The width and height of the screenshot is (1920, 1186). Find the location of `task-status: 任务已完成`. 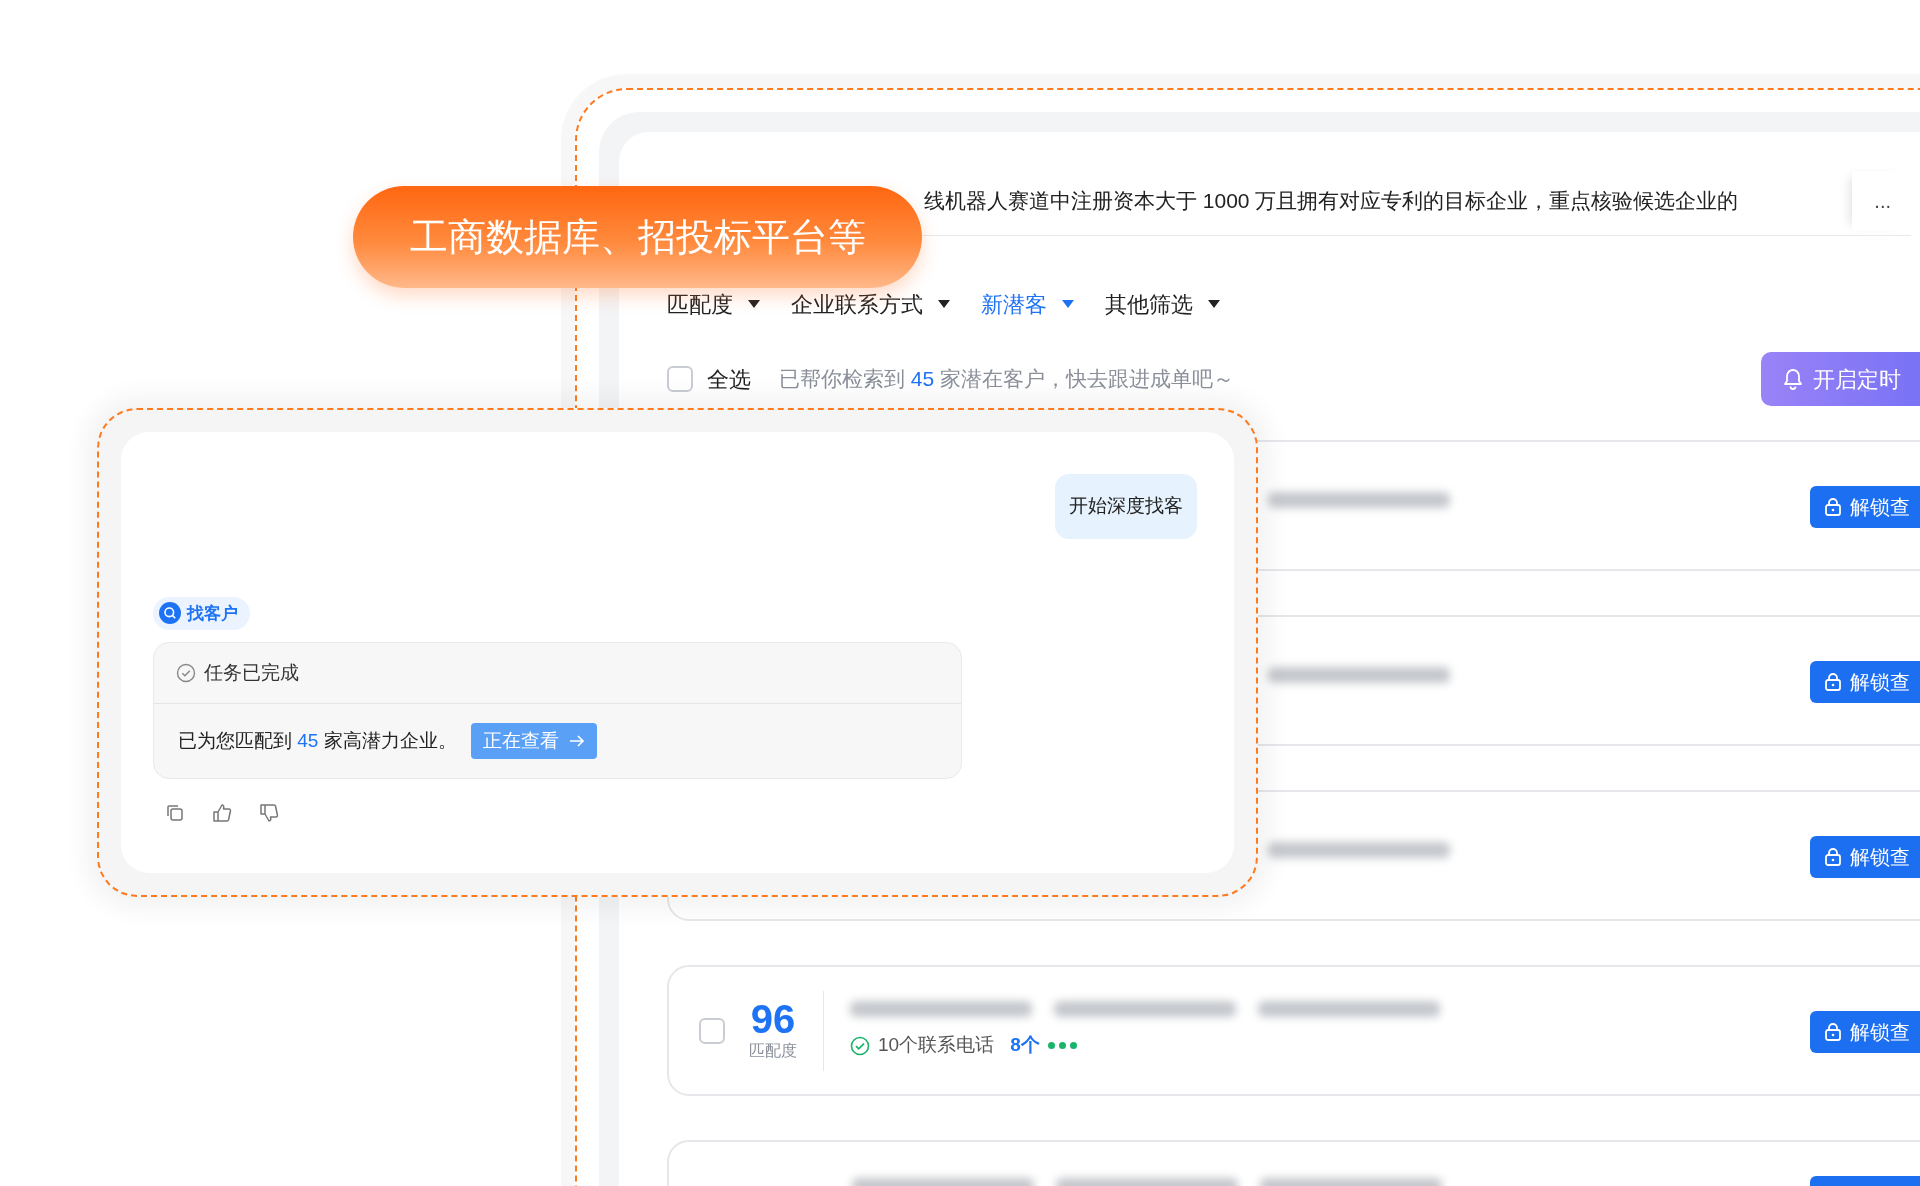

task-status: 任务已完成 is located at coordinates (251, 672).